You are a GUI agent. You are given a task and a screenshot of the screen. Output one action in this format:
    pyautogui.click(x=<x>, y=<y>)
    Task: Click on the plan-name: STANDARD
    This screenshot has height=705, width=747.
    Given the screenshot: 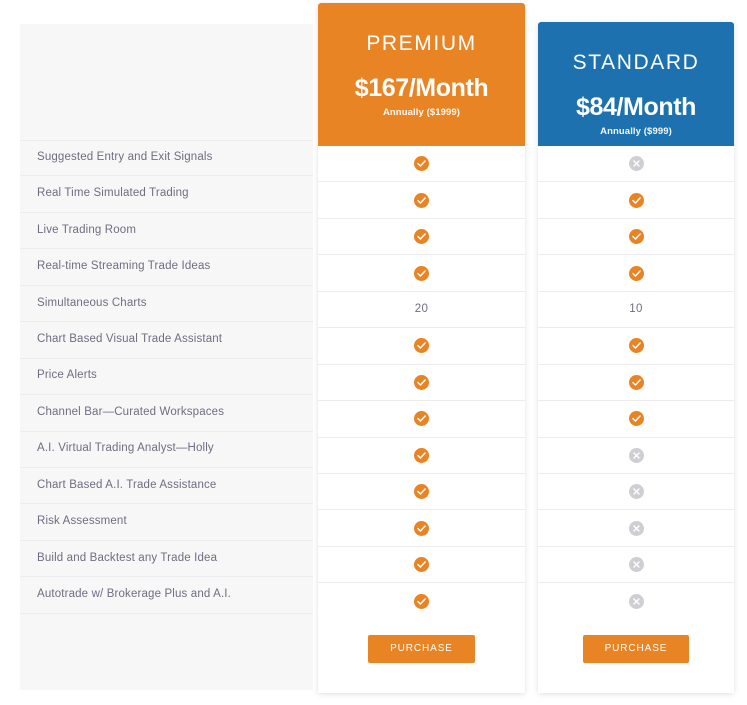 What is the action you would take?
    pyautogui.click(x=636, y=62)
    